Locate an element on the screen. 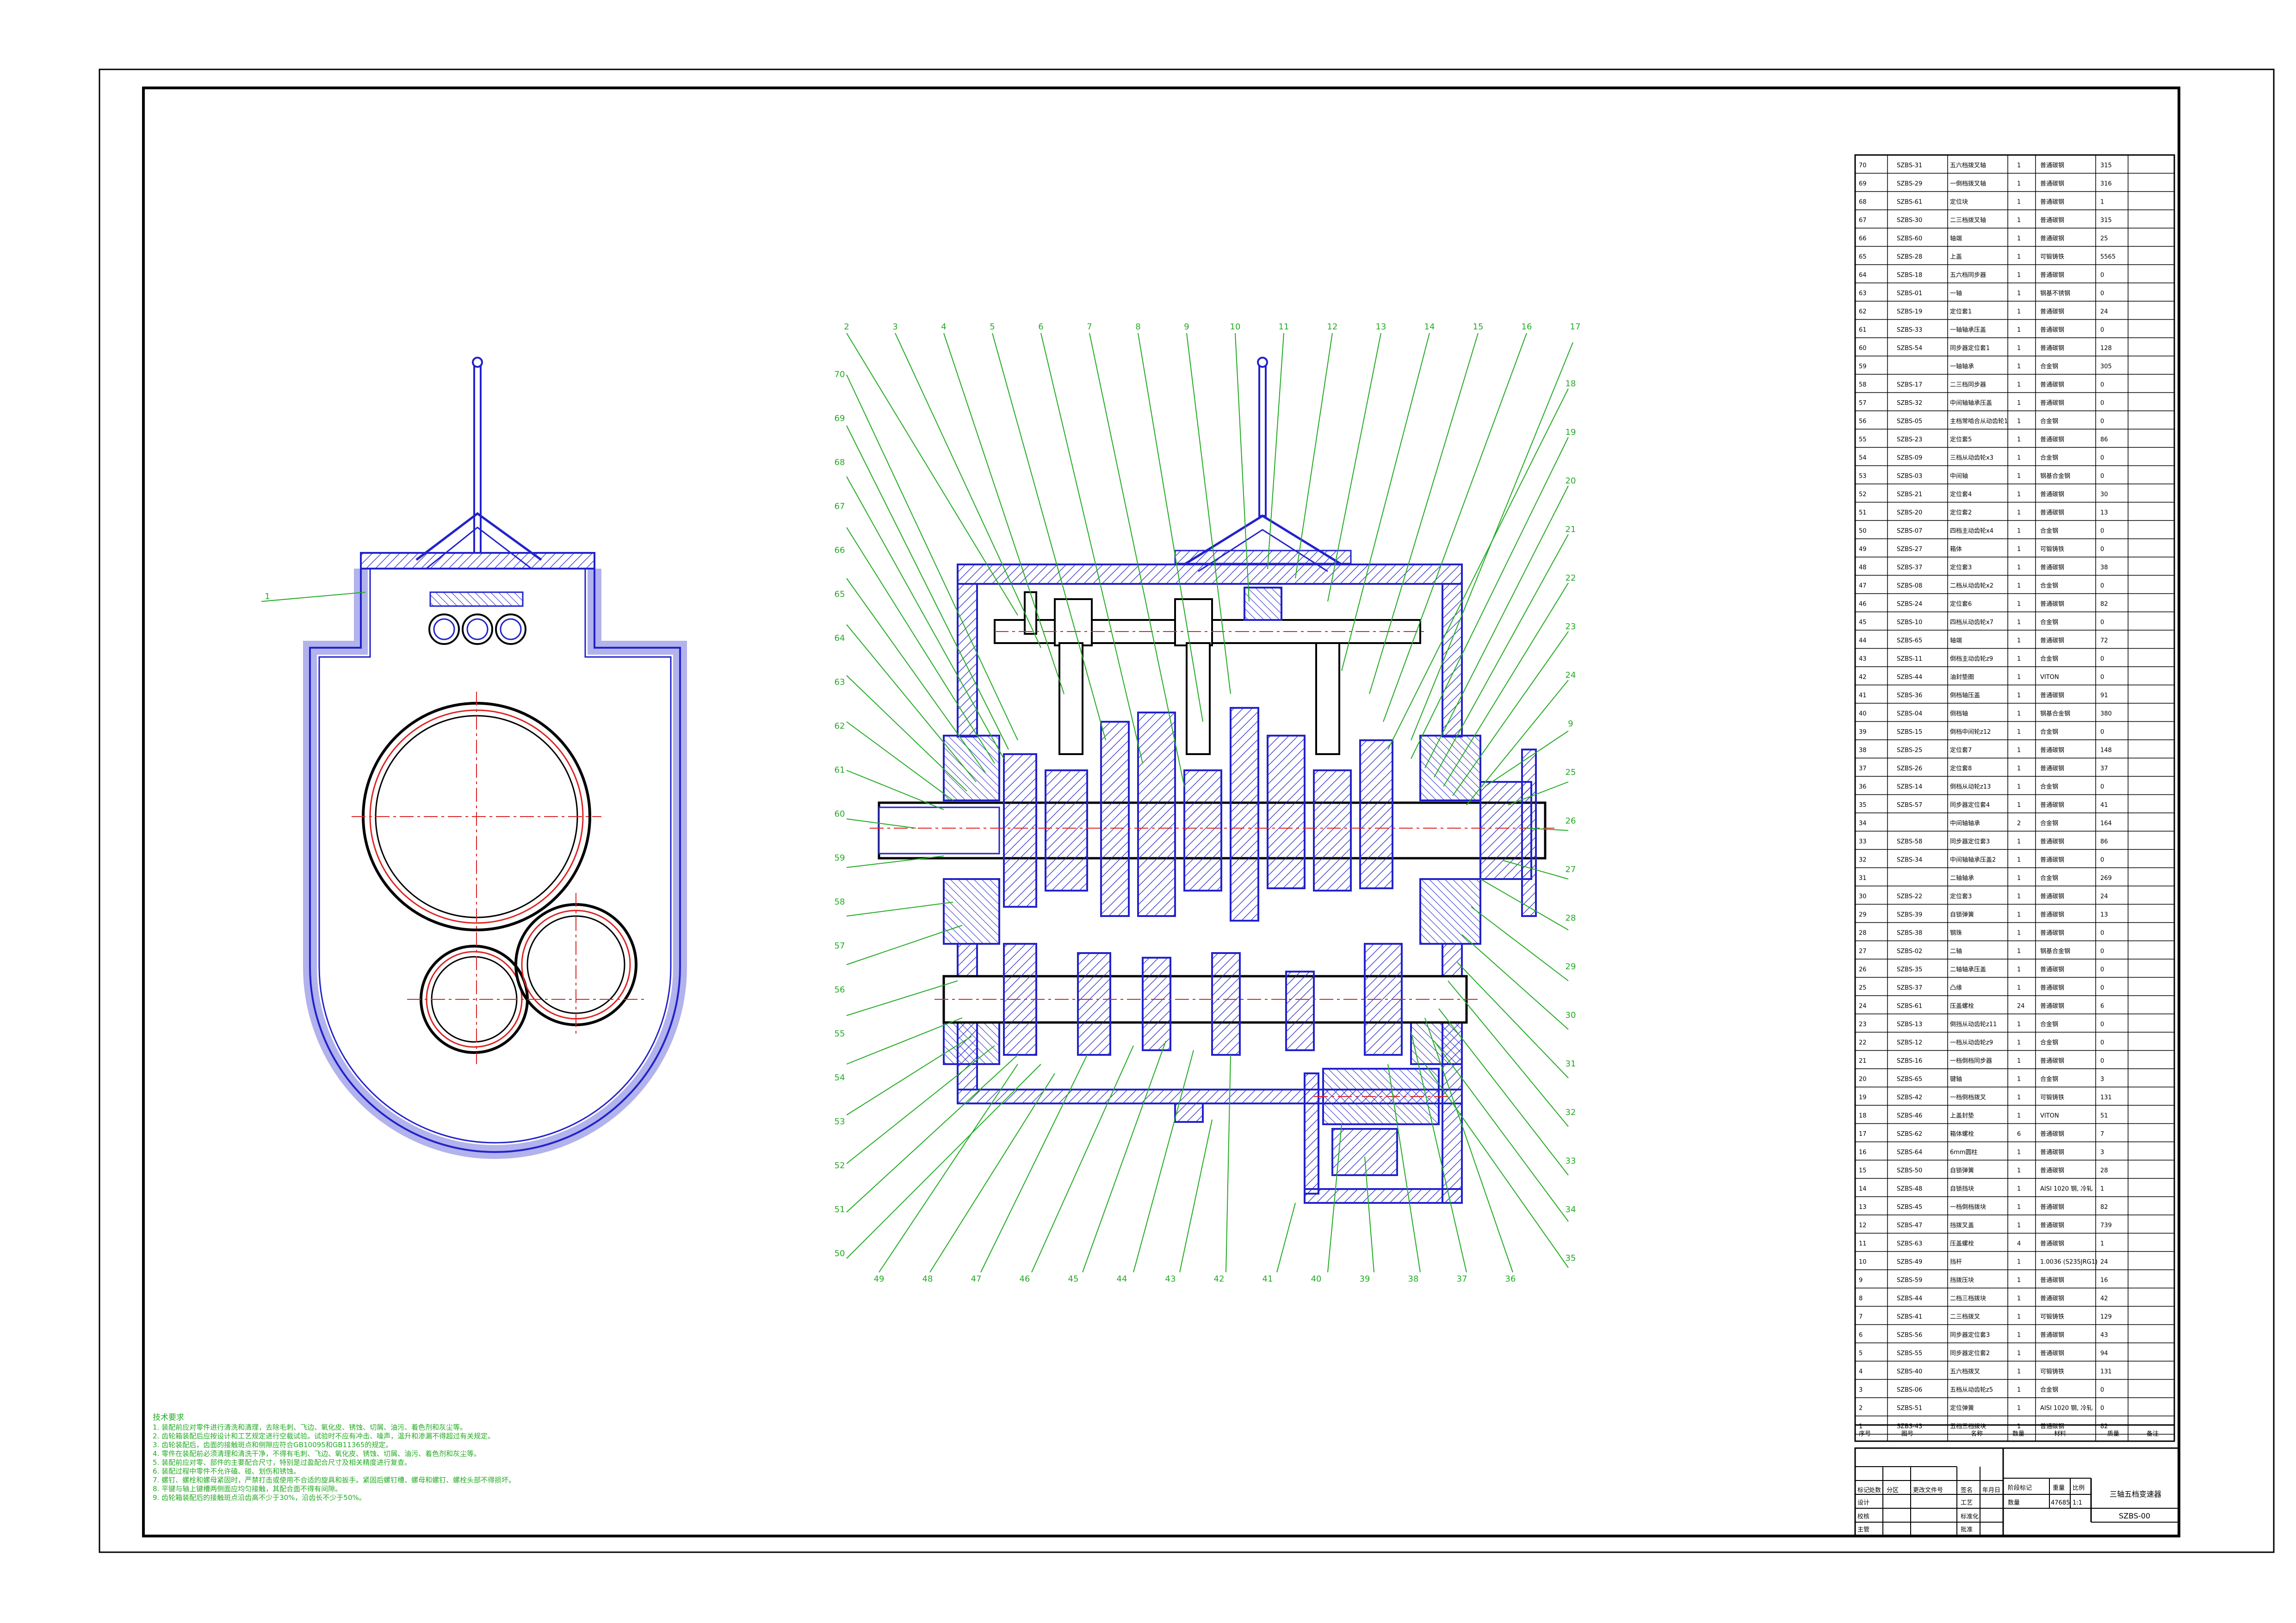  balloon-number: 15 is located at coordinates (1478, 327).